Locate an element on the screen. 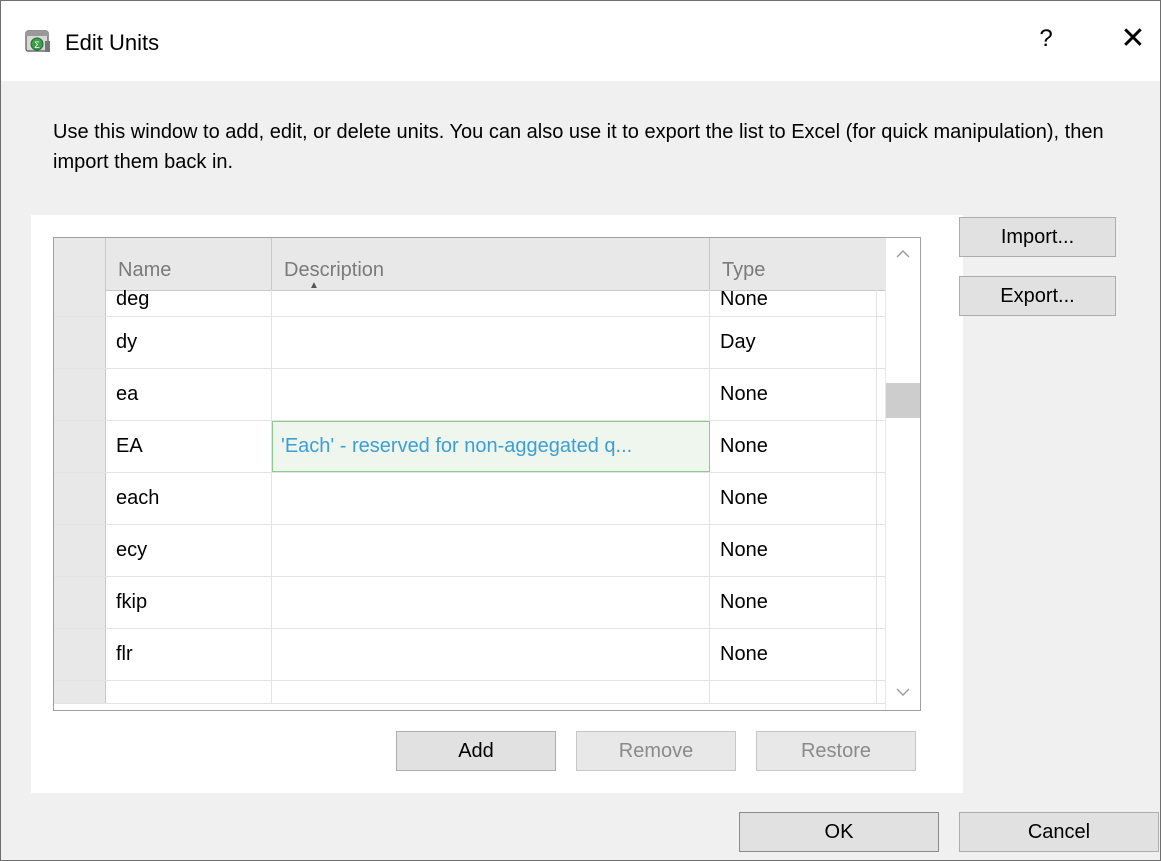 The width and height of the screenshot is (1161, 861). grid-header: Name ▲ Description Type is located at coordinates (469, 264).